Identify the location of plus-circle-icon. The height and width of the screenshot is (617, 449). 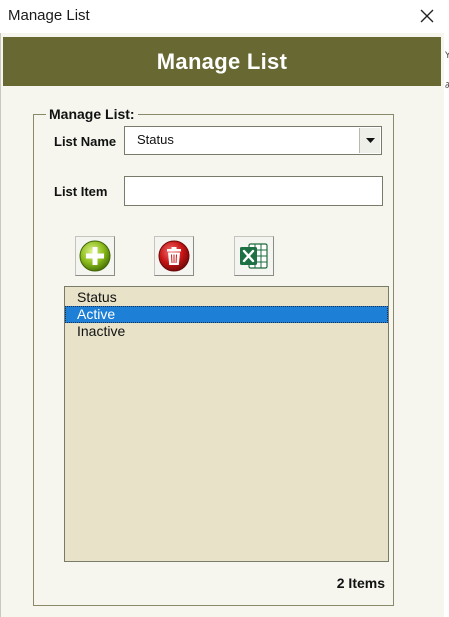
(95, 256).